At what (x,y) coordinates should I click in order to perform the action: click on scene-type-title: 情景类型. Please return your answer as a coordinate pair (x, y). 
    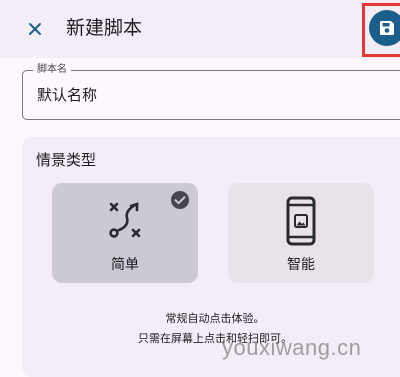
    Looking at the image, I should click on (66, 160).